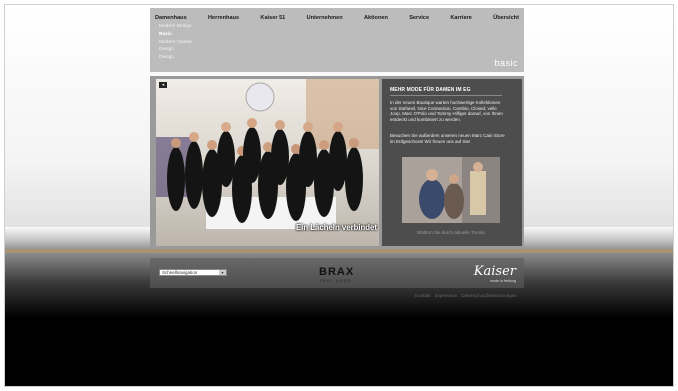 This screenshot has width=678, height=391. I want to click on brax-tagline: FEEL GOOD, so click(336, 281).